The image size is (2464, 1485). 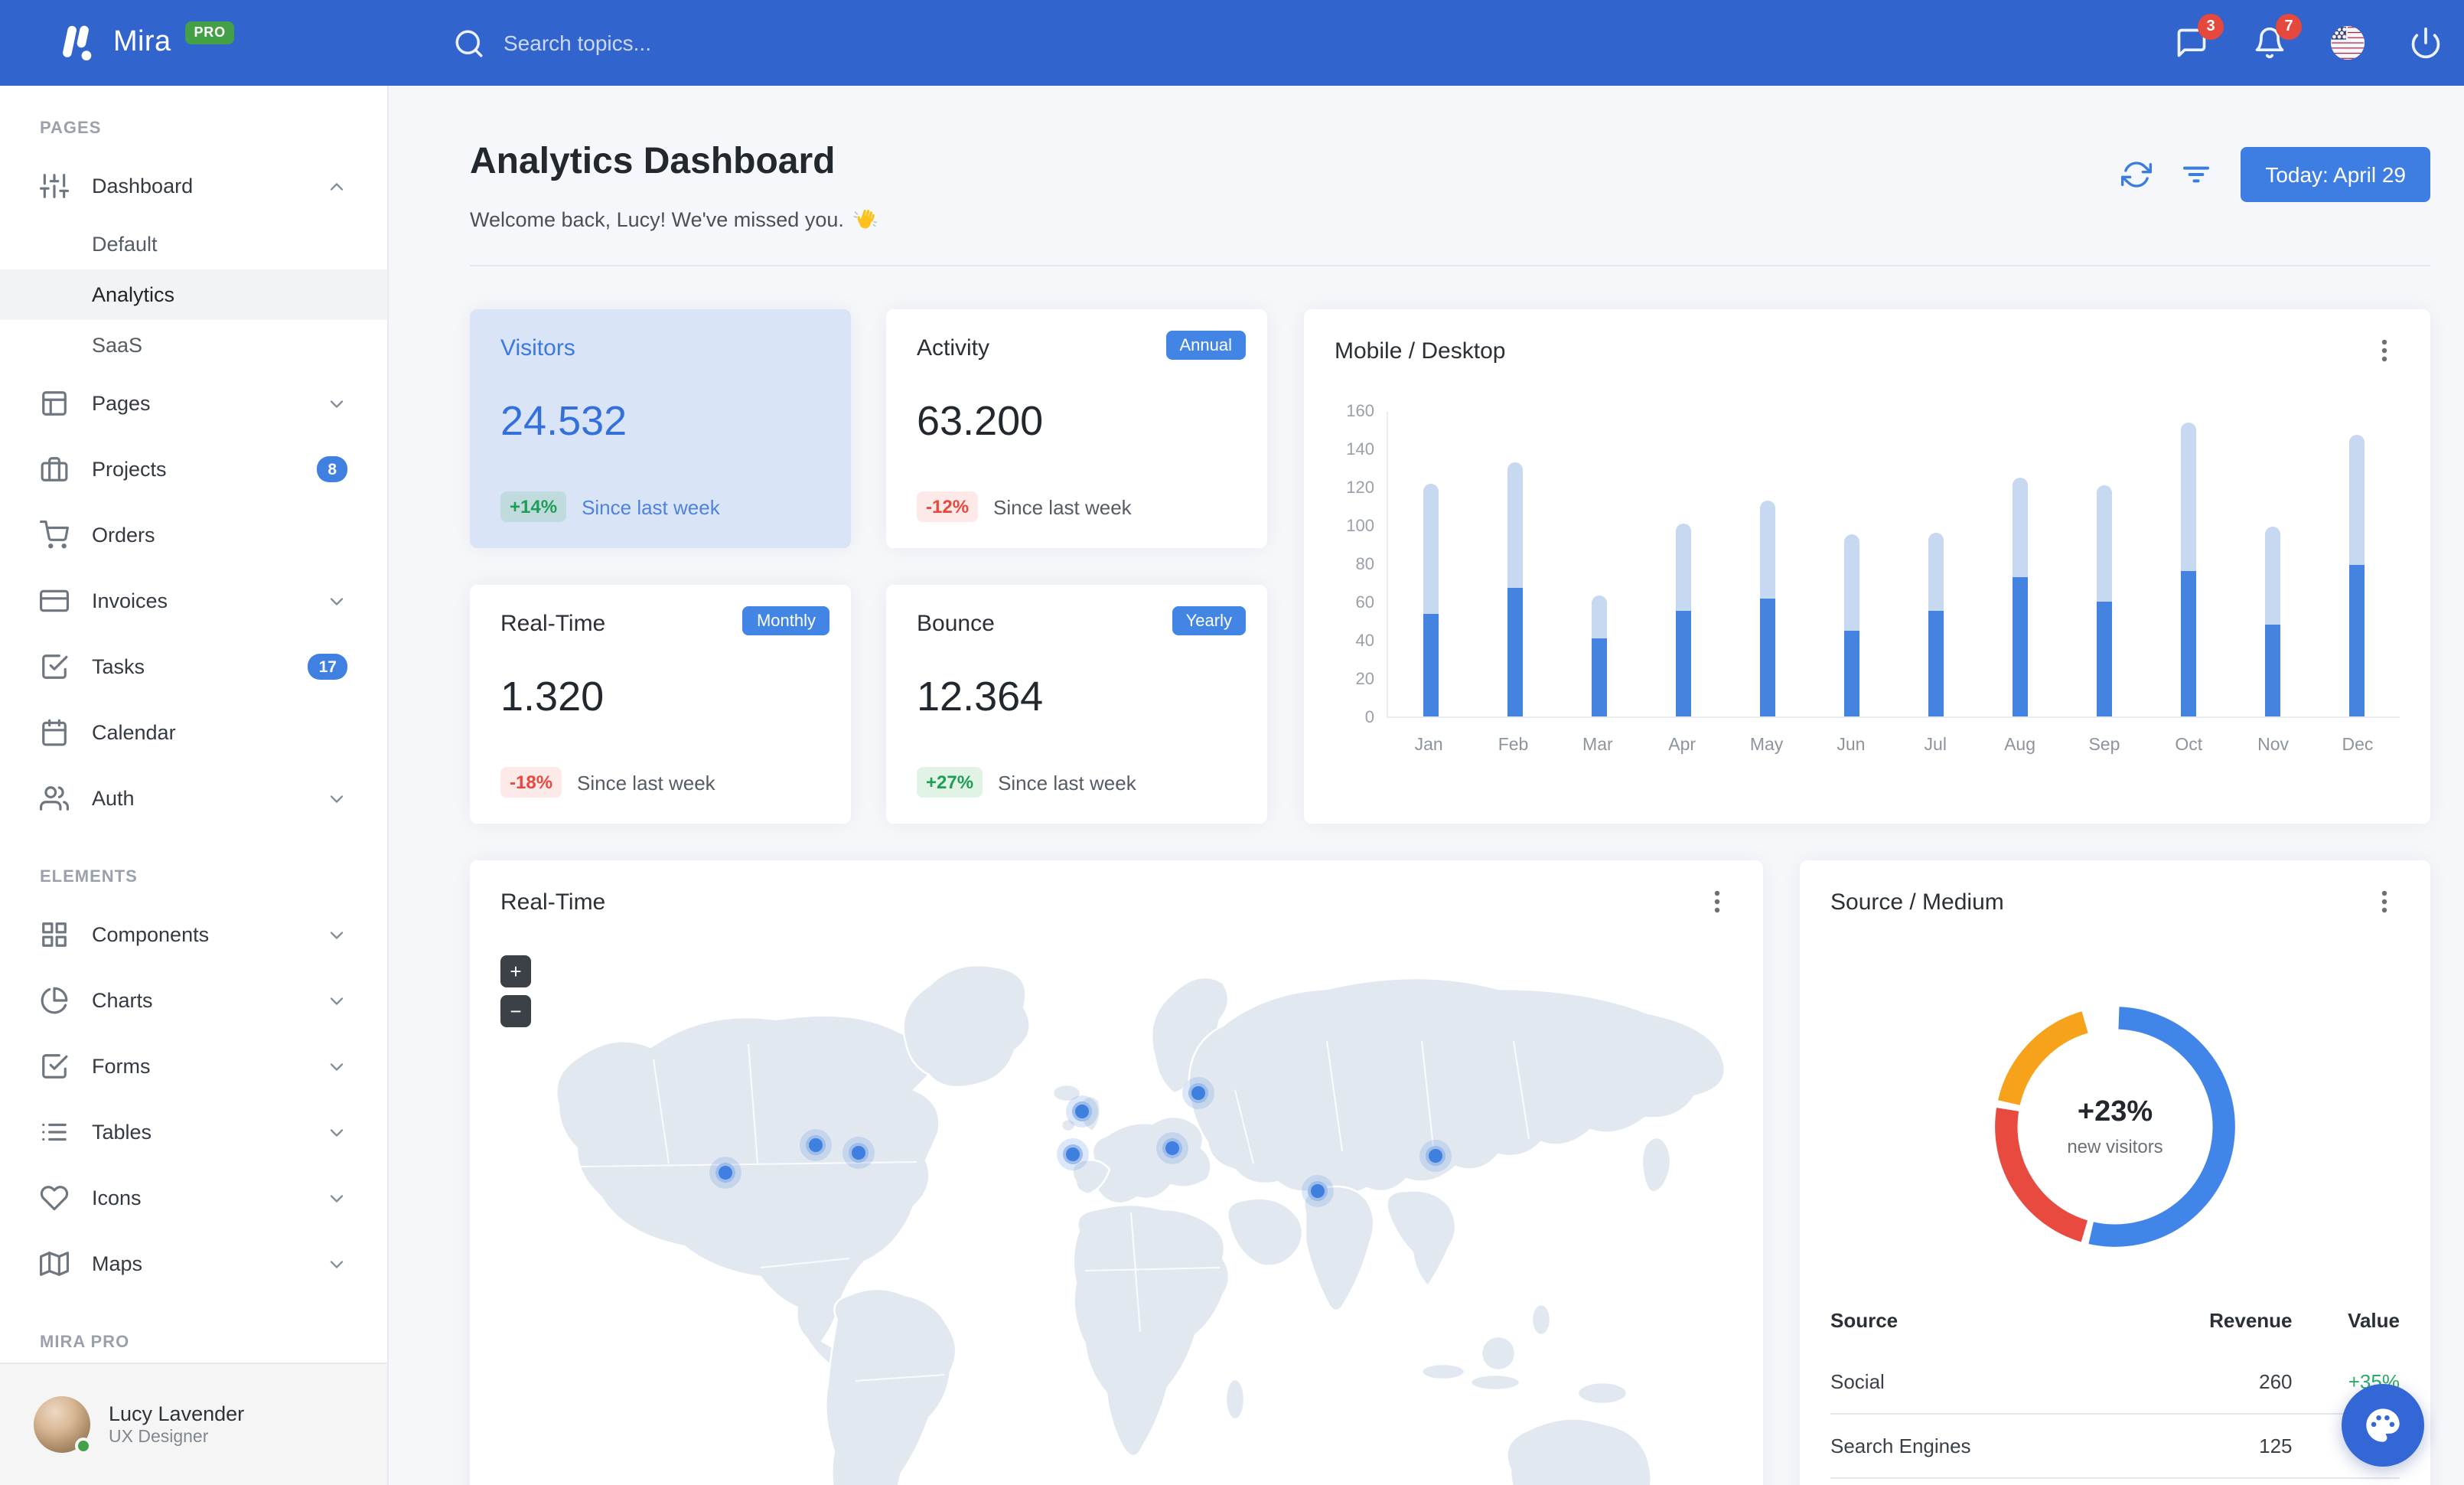 What do you see at coordinates (2289, 27) in the screenshot?
I see `notifications-count-badge: 7` at bounding box center [2289, 27].